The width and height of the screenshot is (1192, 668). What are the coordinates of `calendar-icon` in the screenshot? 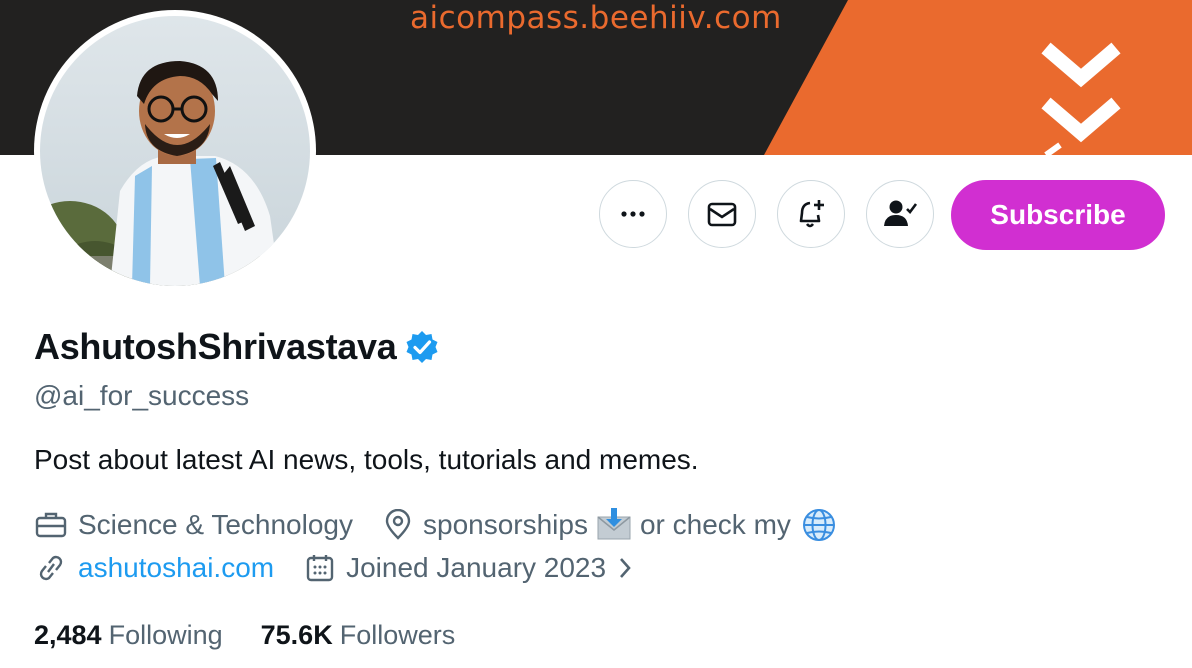 It's located at (320, 568).